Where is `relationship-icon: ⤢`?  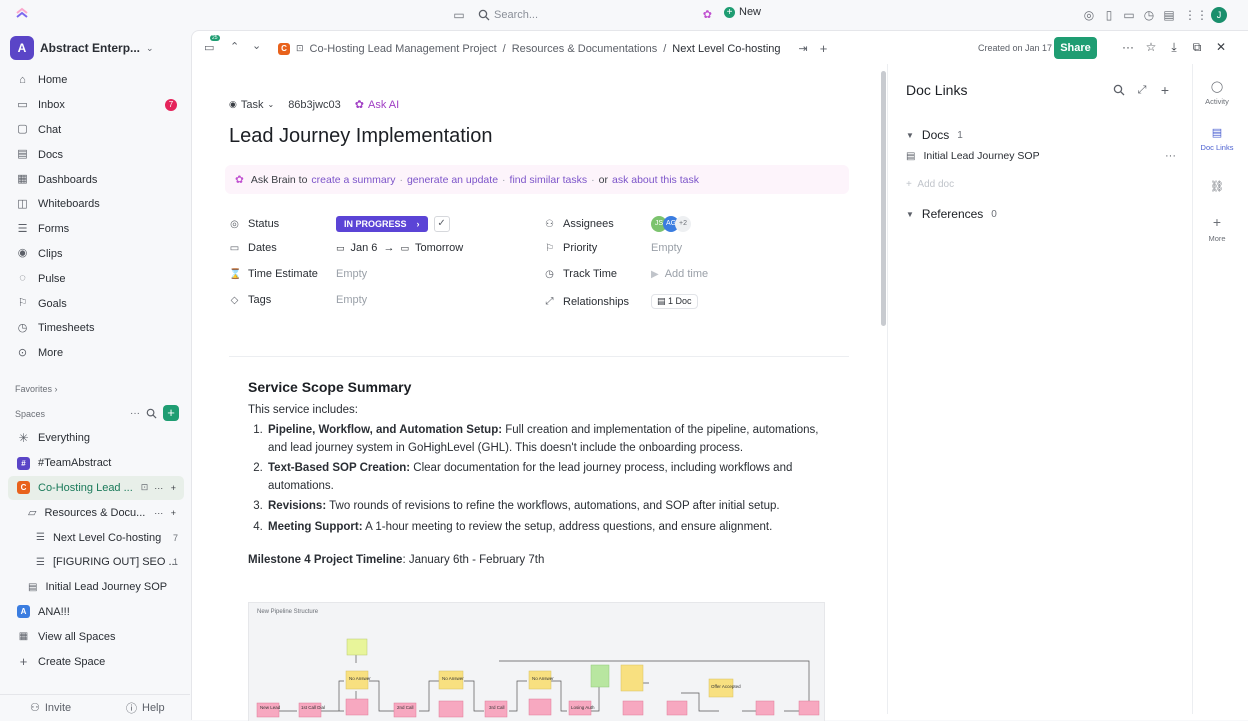
relationship-icon: ⤢ is located at coordinates (549, 301).